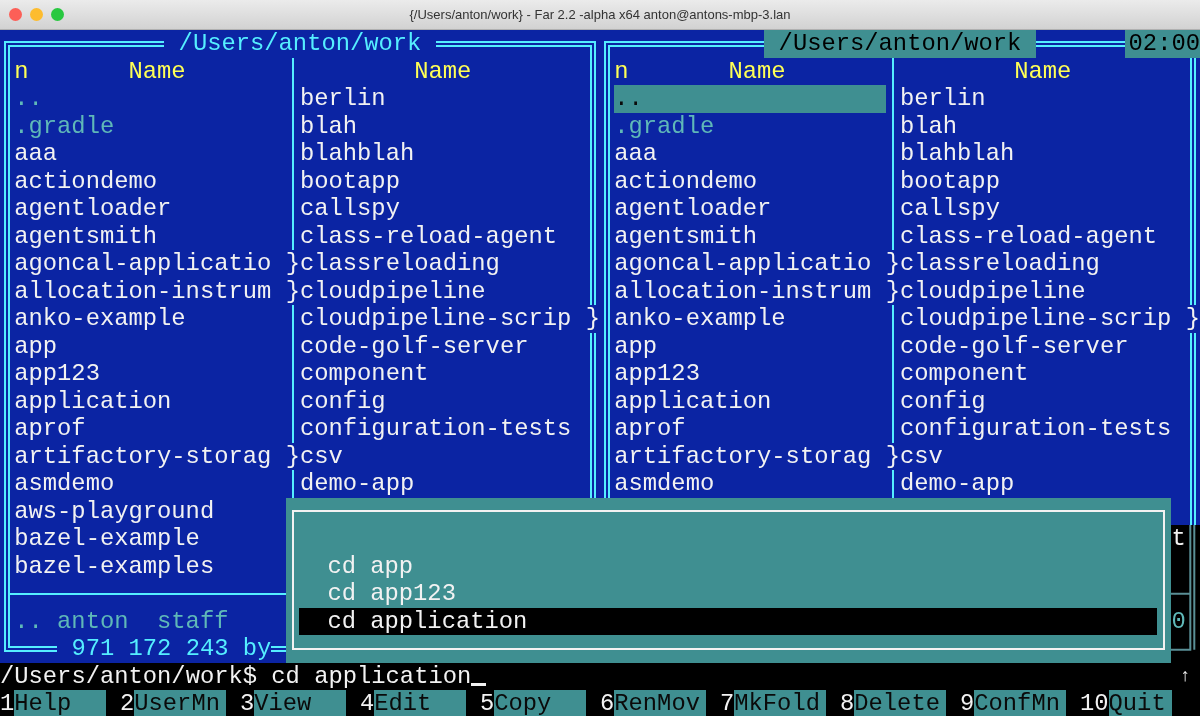 Image resolution: width=1200 pixels, height=716 pixels. Describe the element at coordinates (150, 511) in the screenshot. I see `file-name: aws-playground` at that location.